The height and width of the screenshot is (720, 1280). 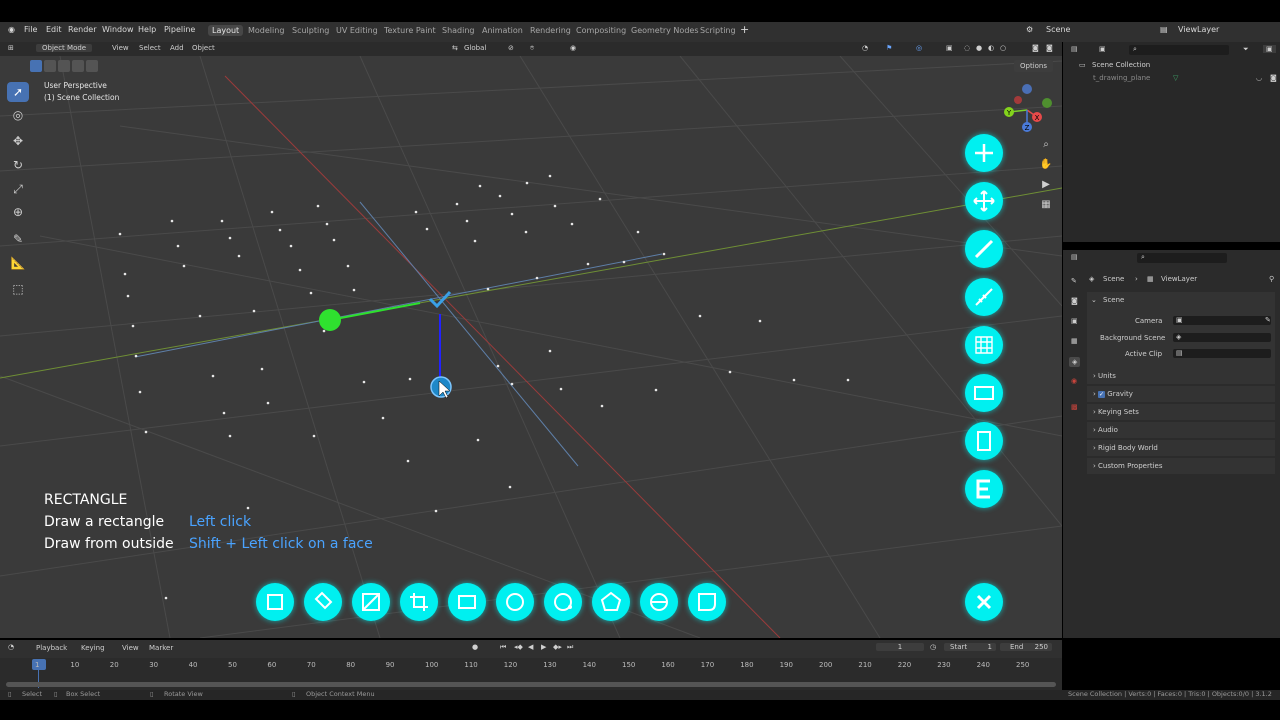 What do you see at coordinates (1181, 430) in the screenshot?
I see `audio-section: › Audio` at bounding box center [1181, 430].